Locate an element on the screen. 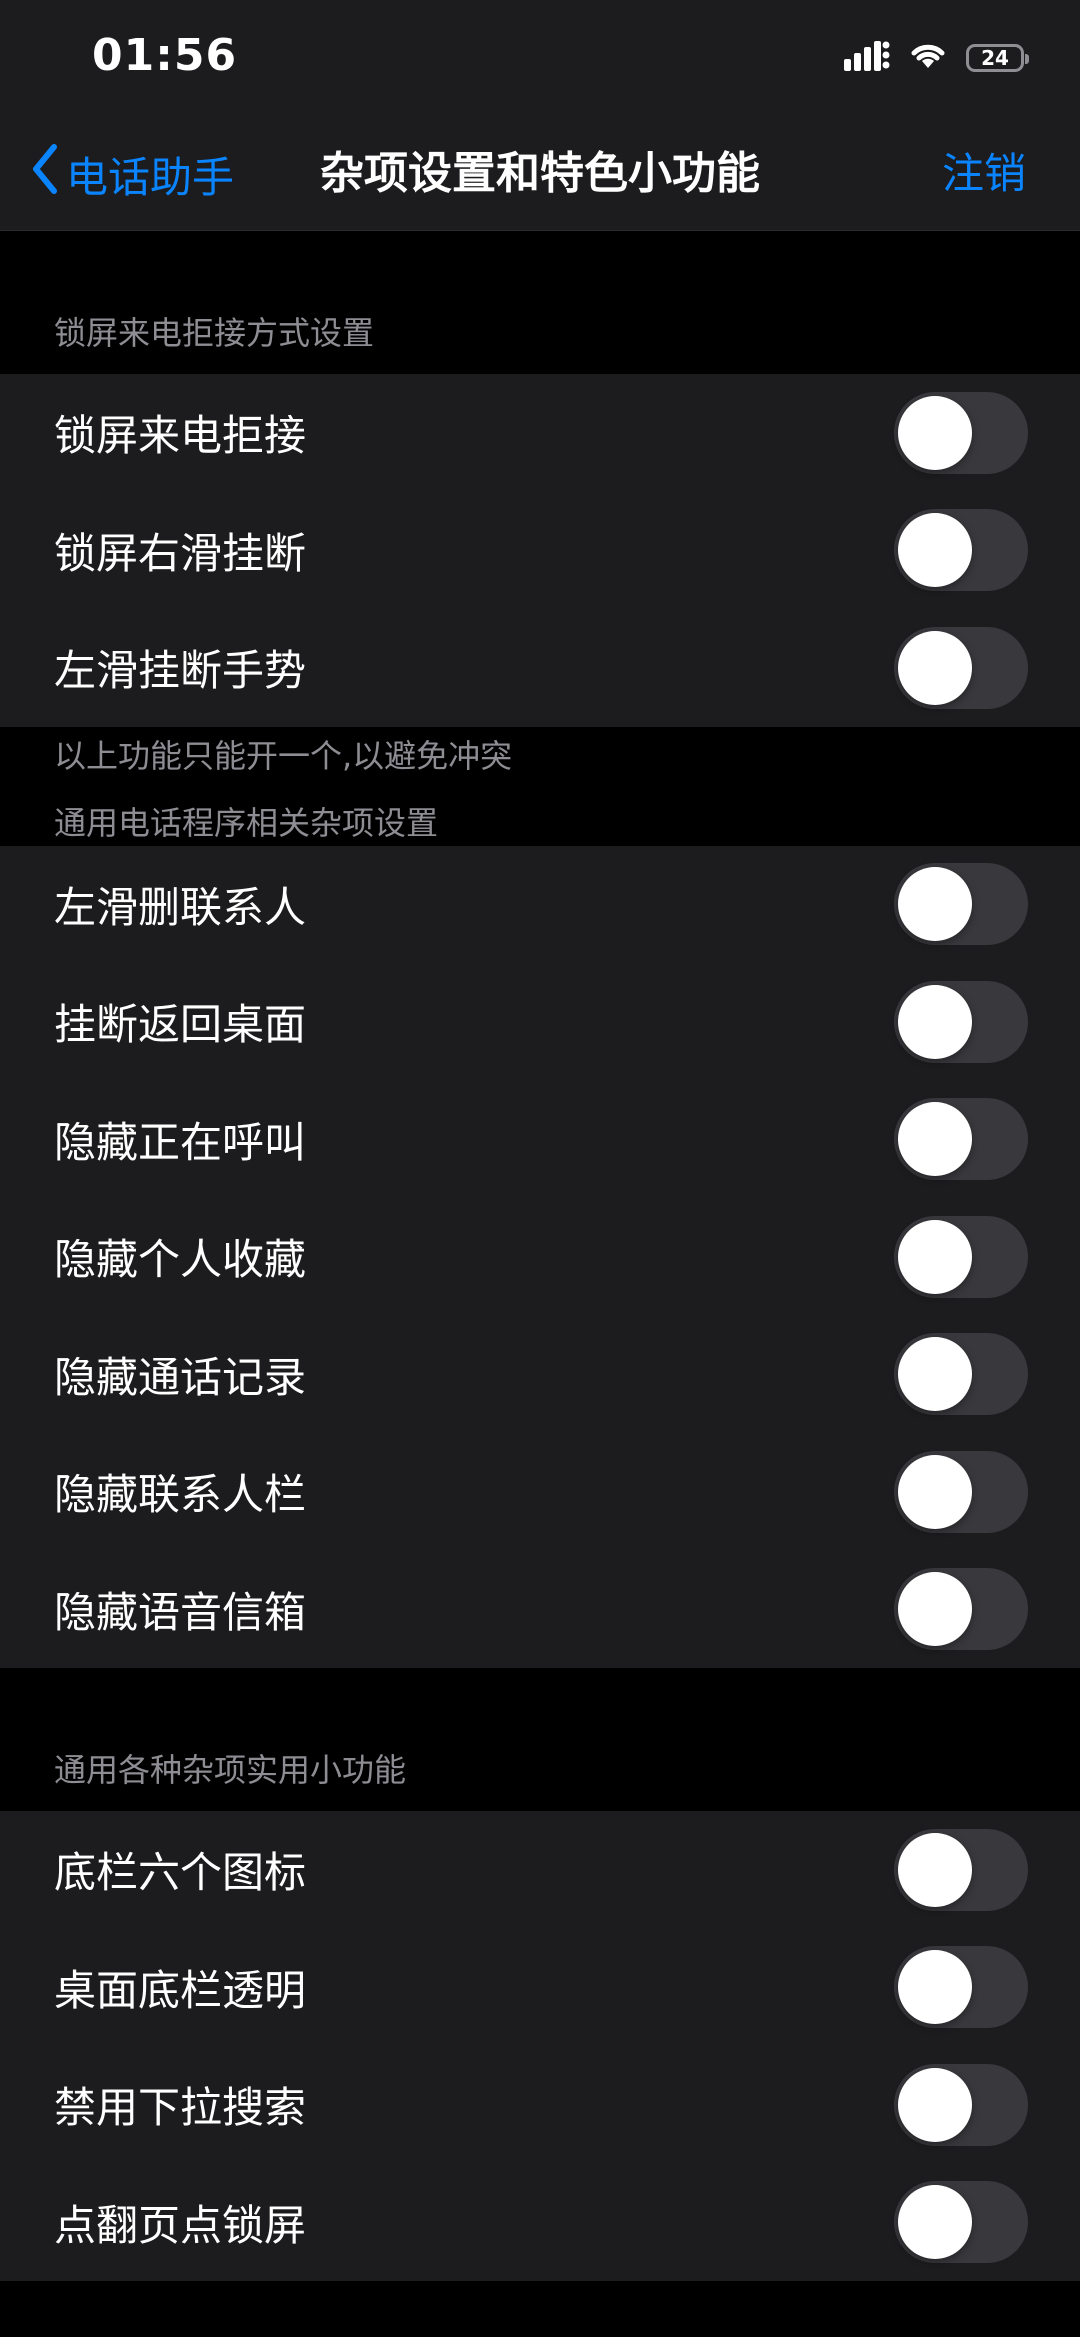 The image size is (1080, 2337). row-label: 锁屏来电拒接 is located at coordinates (180, 436).